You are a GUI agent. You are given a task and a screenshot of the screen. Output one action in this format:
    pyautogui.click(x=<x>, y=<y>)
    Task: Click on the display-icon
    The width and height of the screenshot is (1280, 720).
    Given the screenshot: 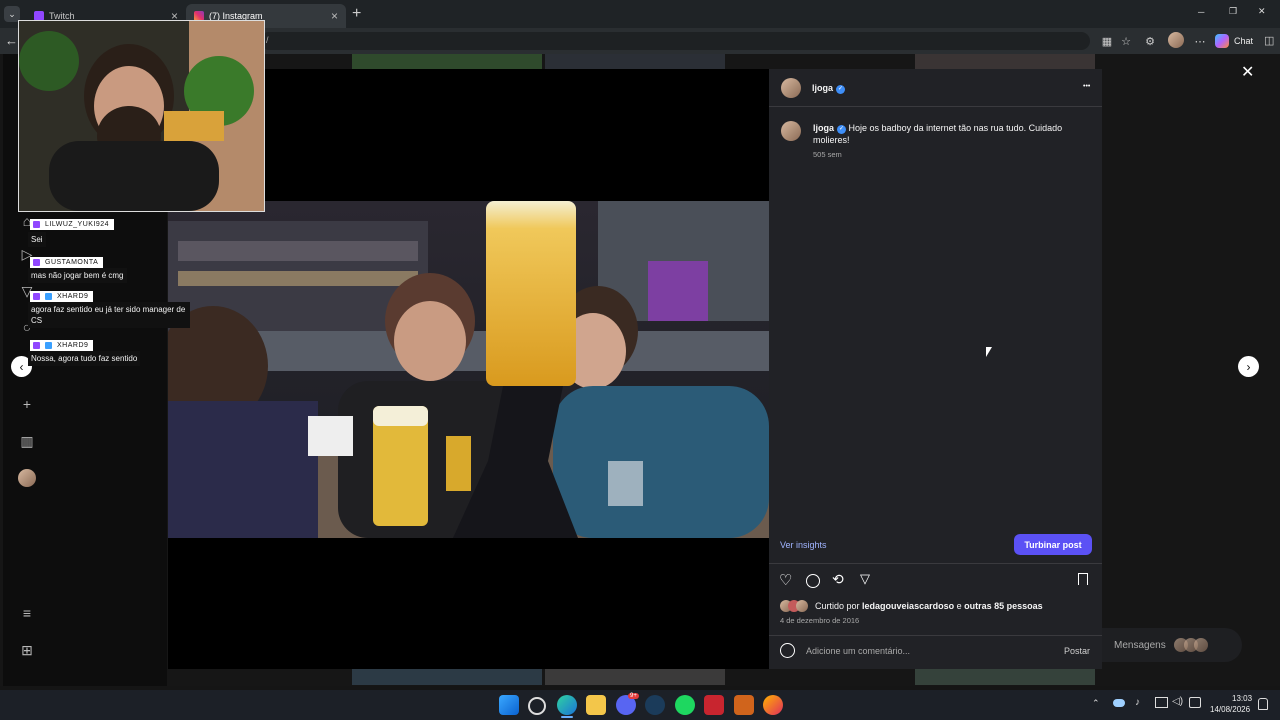 What is the action you would take?
    pyautogui.click(x=1161, y=702)
    